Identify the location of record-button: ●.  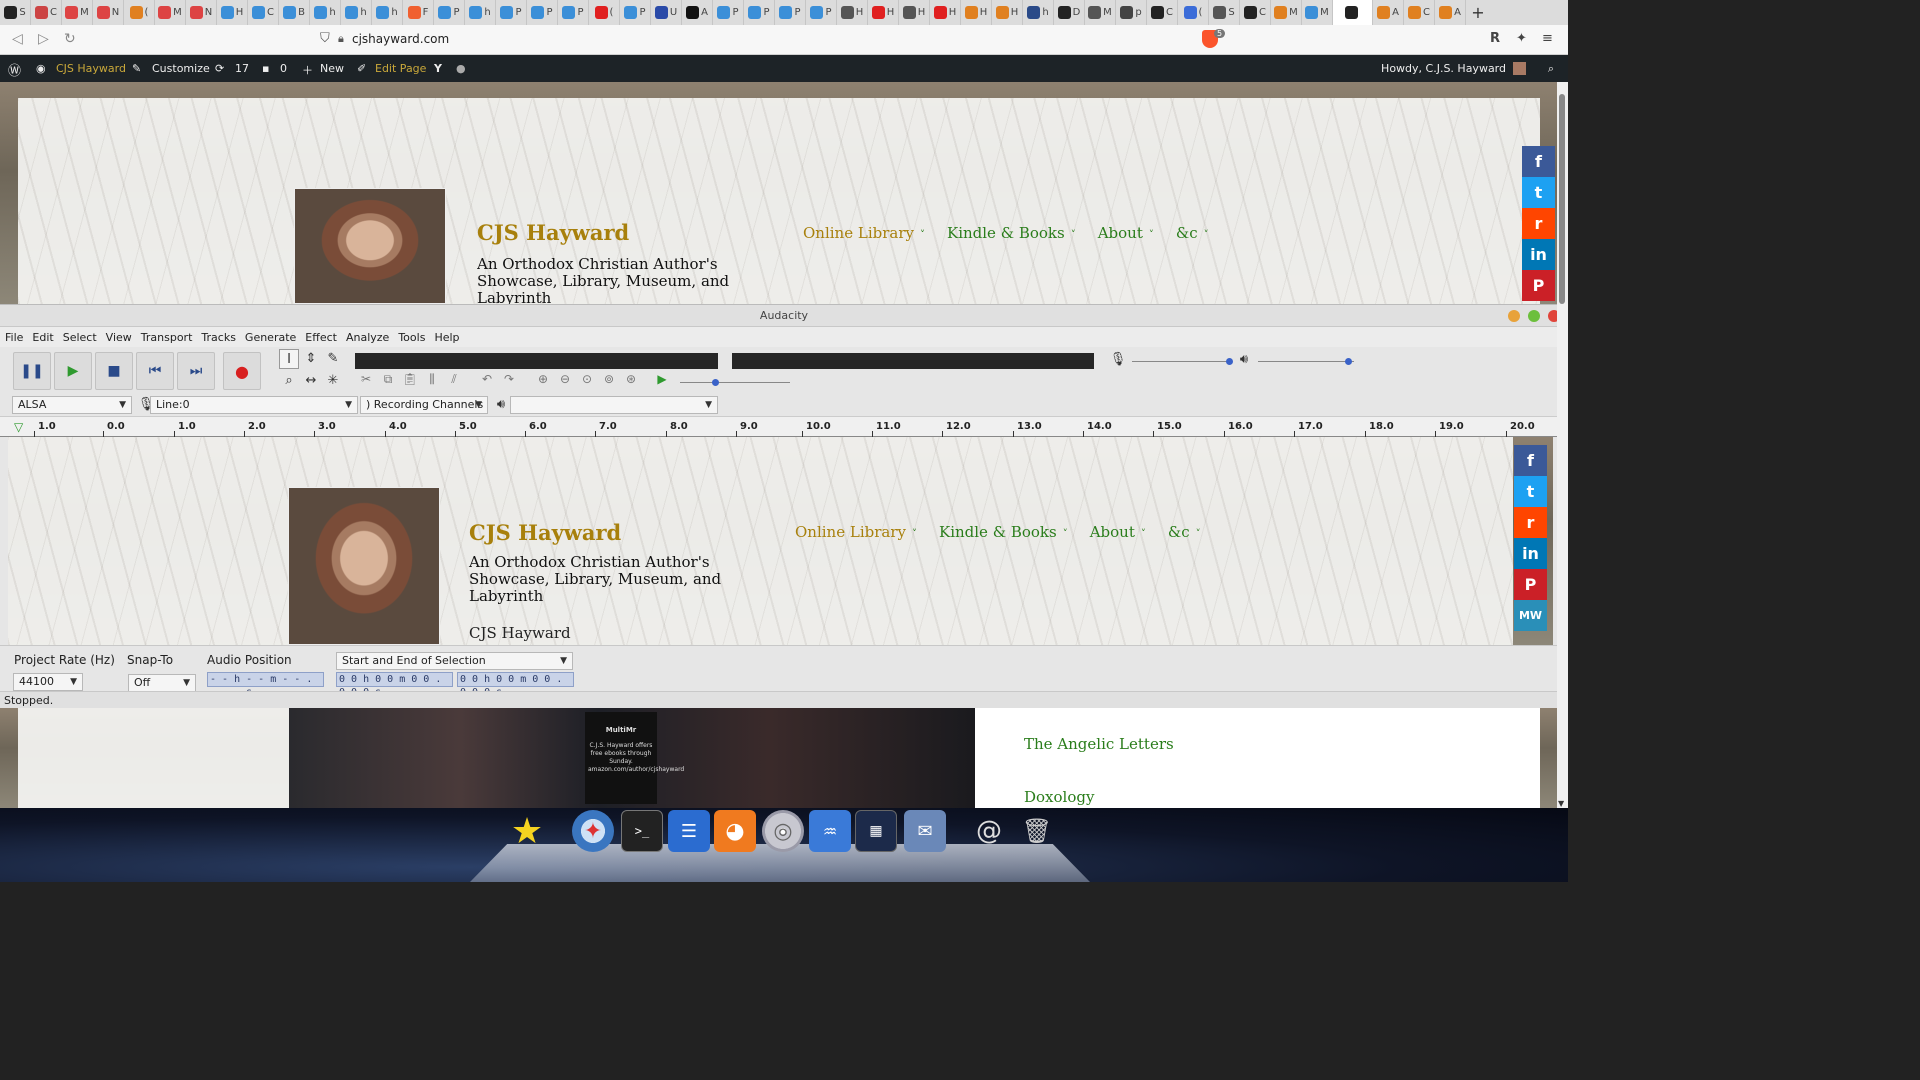
(242, 371).